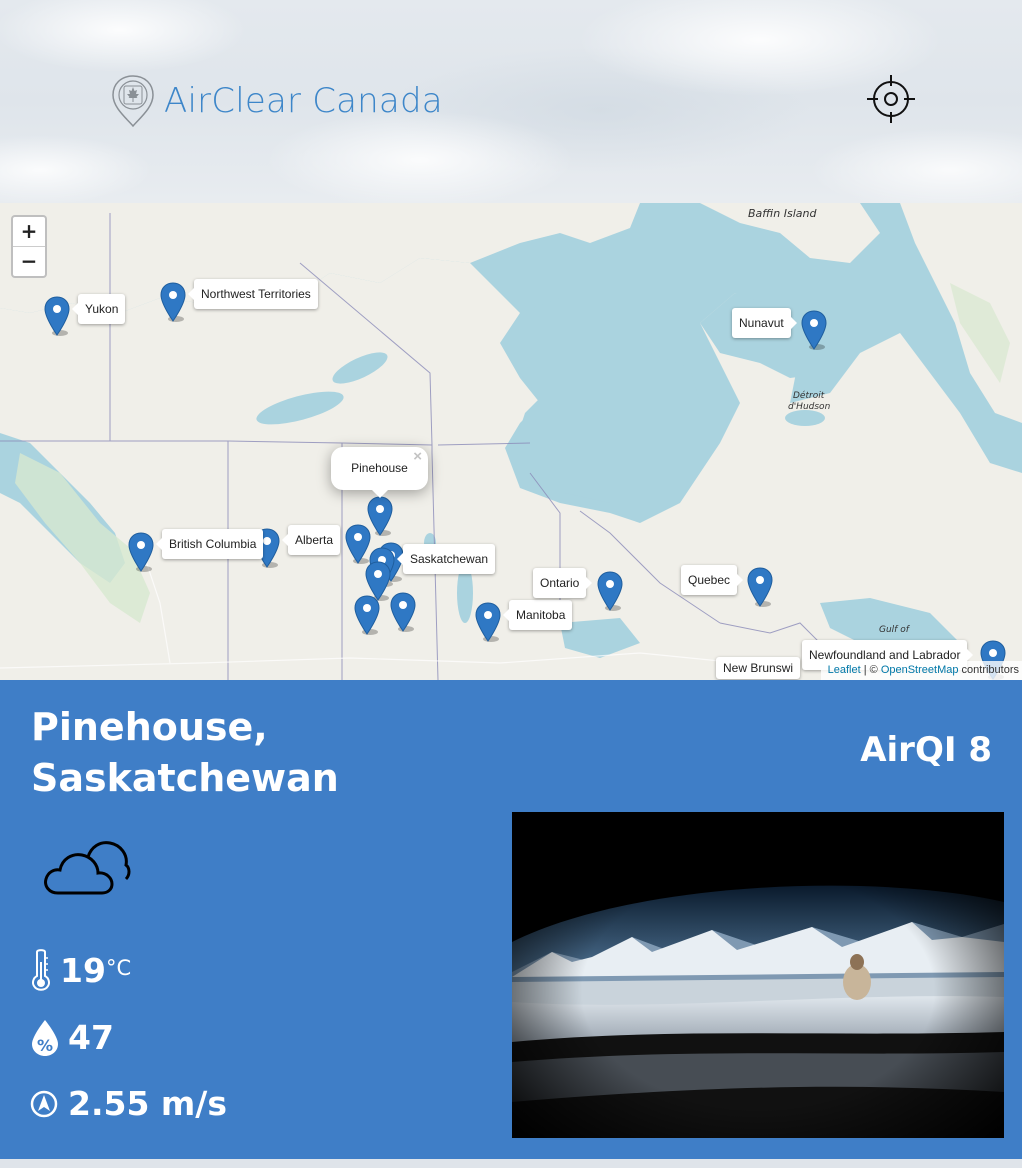  Describe the element at coordinates (537, 615) in the screenshot. I see `marker-tooltip-manitoba: Manitoba` at that location.